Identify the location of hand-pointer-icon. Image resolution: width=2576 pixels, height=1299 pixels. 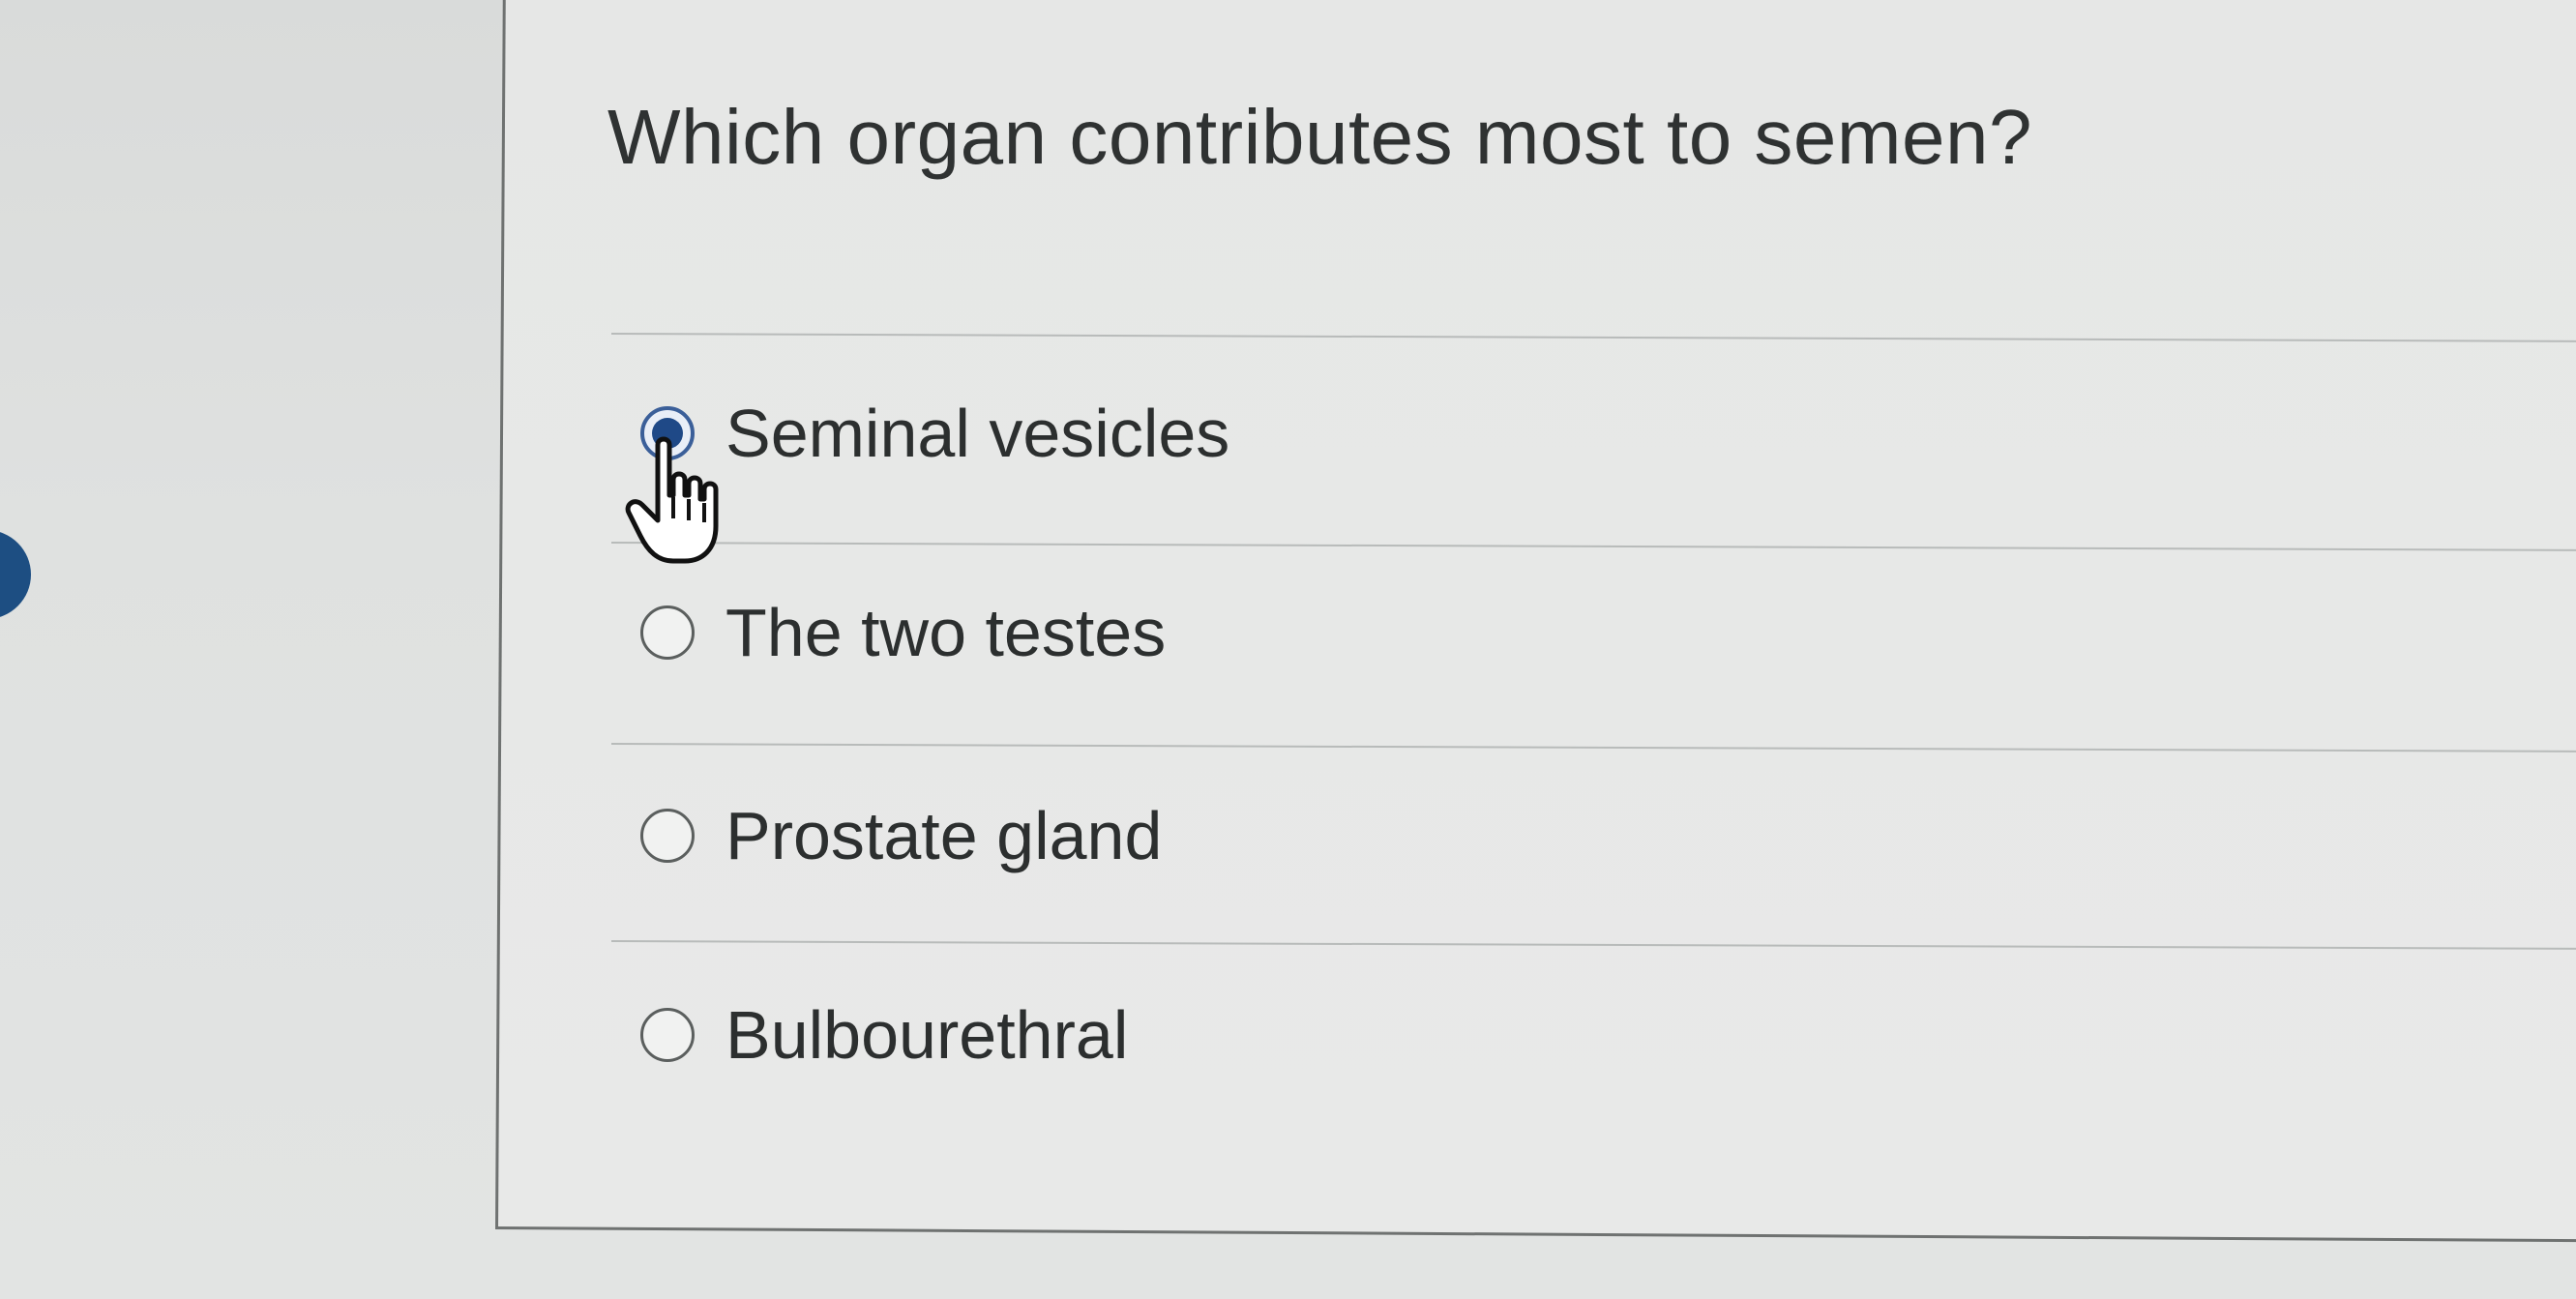
(672, 500).